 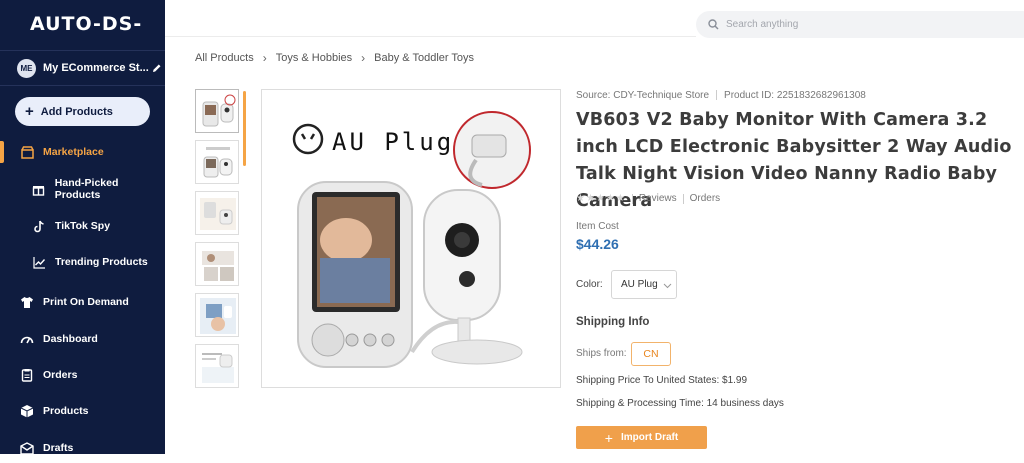 I want to click on ships-from-option: CN, so click(x=651, y=354).